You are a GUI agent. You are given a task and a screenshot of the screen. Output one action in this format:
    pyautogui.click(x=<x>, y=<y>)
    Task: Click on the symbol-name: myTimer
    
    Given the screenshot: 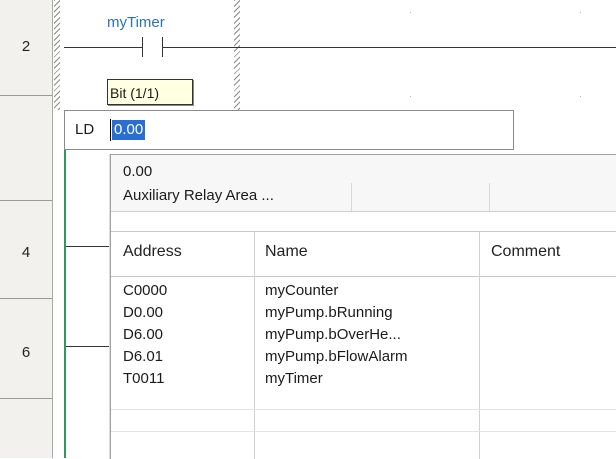 What is the action you would take?
    pyautogui.click(x=294, y=378)
    